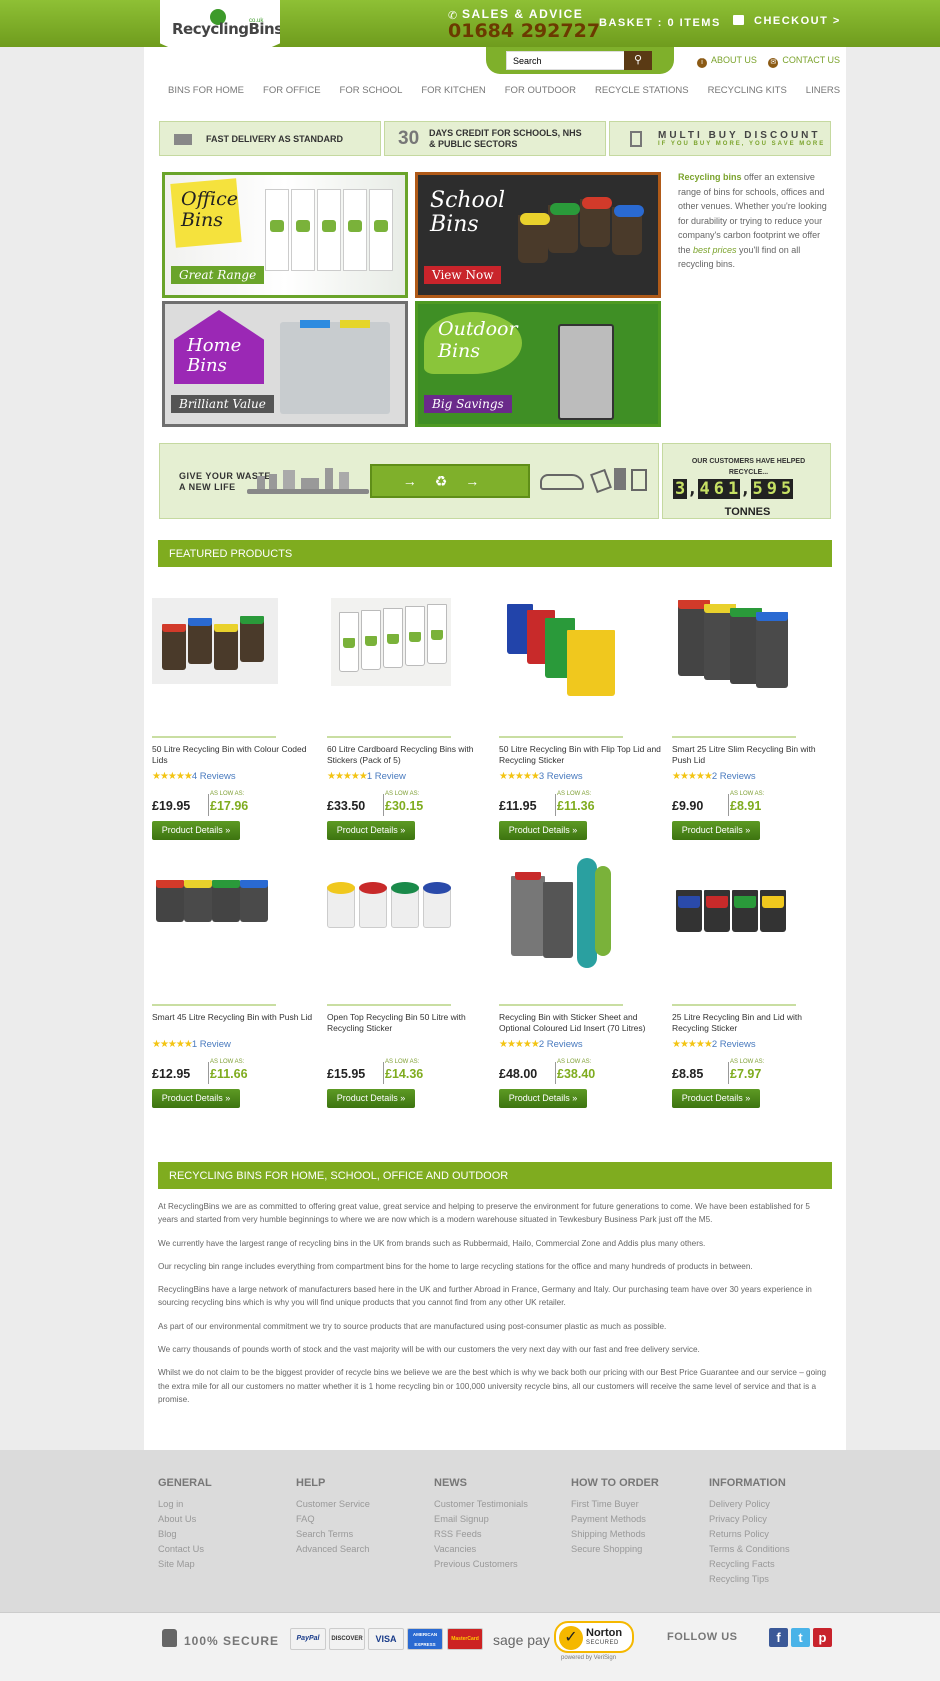 The width and height of the screenshot is (940, 1681). Describe the element at coordinates (347, 1639) in the screenshot. I see `discover-icon: DISCOVER` at that location.